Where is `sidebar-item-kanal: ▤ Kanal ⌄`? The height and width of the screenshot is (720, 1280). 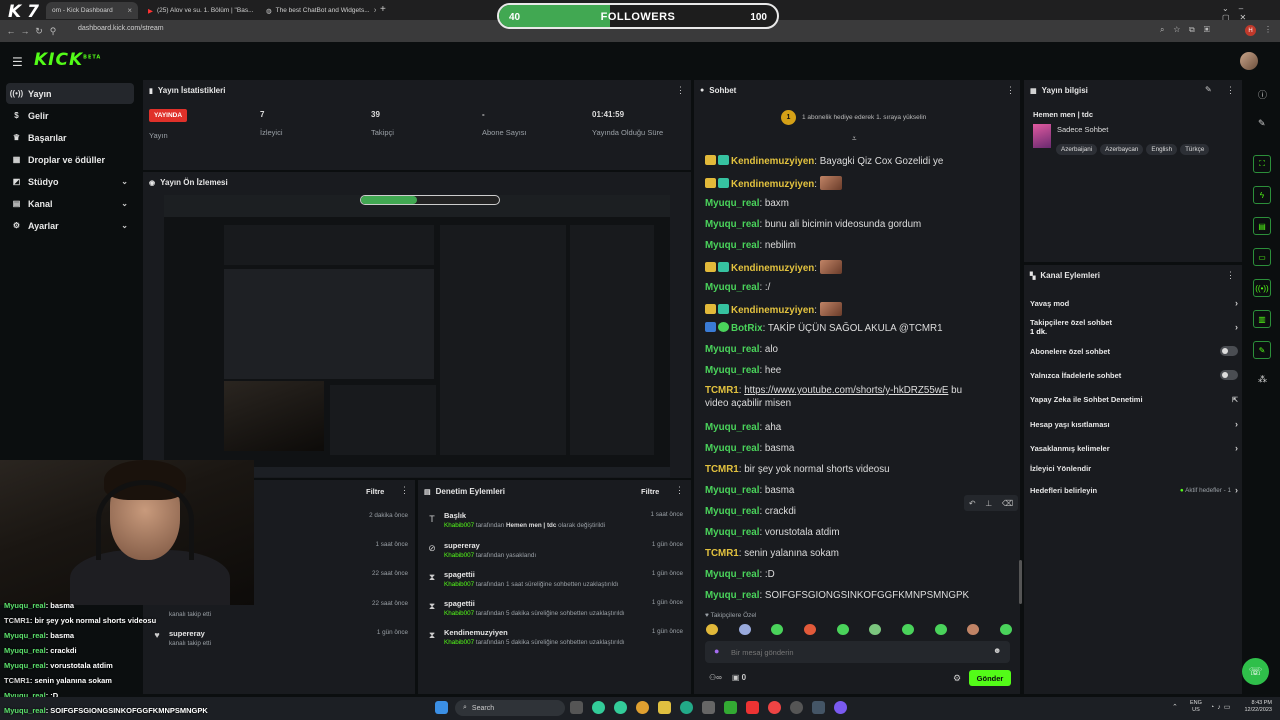 sidebar-item-kanal: ▤ Kanal ⌄ is located at coordinates (70, 203).